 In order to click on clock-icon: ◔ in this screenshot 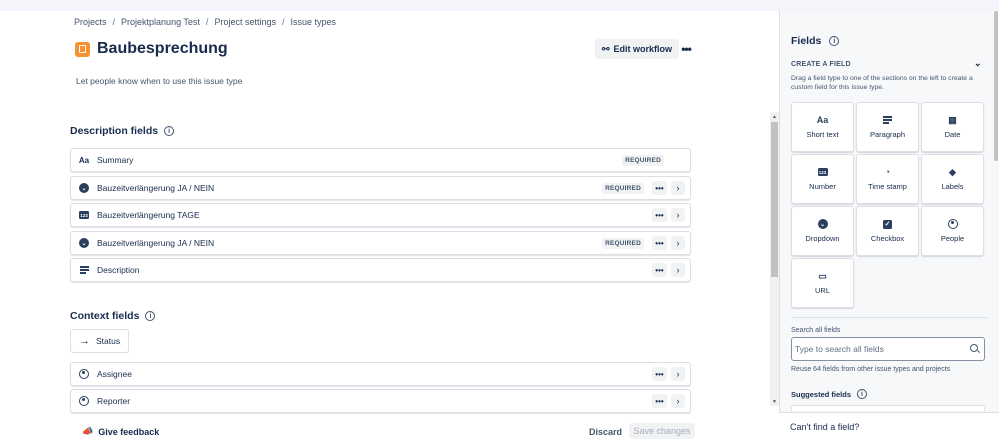, I will do `click(887, 172)`.